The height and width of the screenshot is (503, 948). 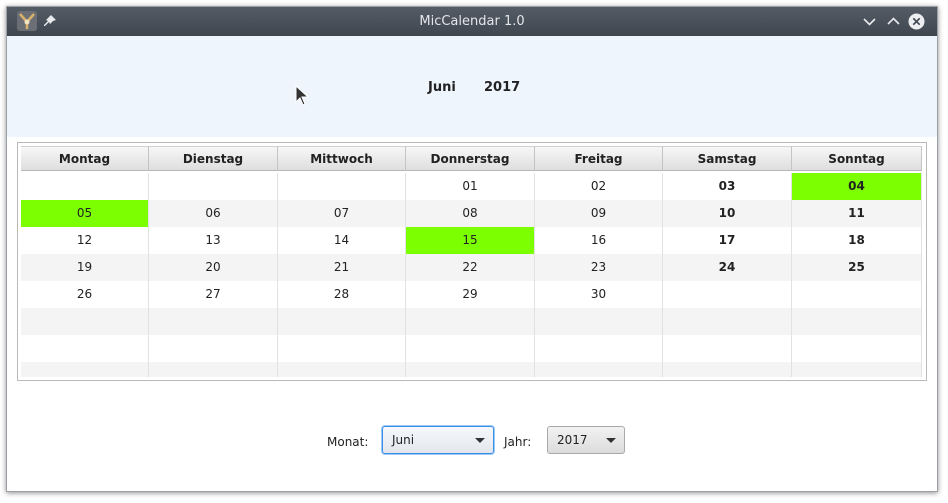 I want to click on weekday-header-5: Samstag, so click(x=727, y=158).